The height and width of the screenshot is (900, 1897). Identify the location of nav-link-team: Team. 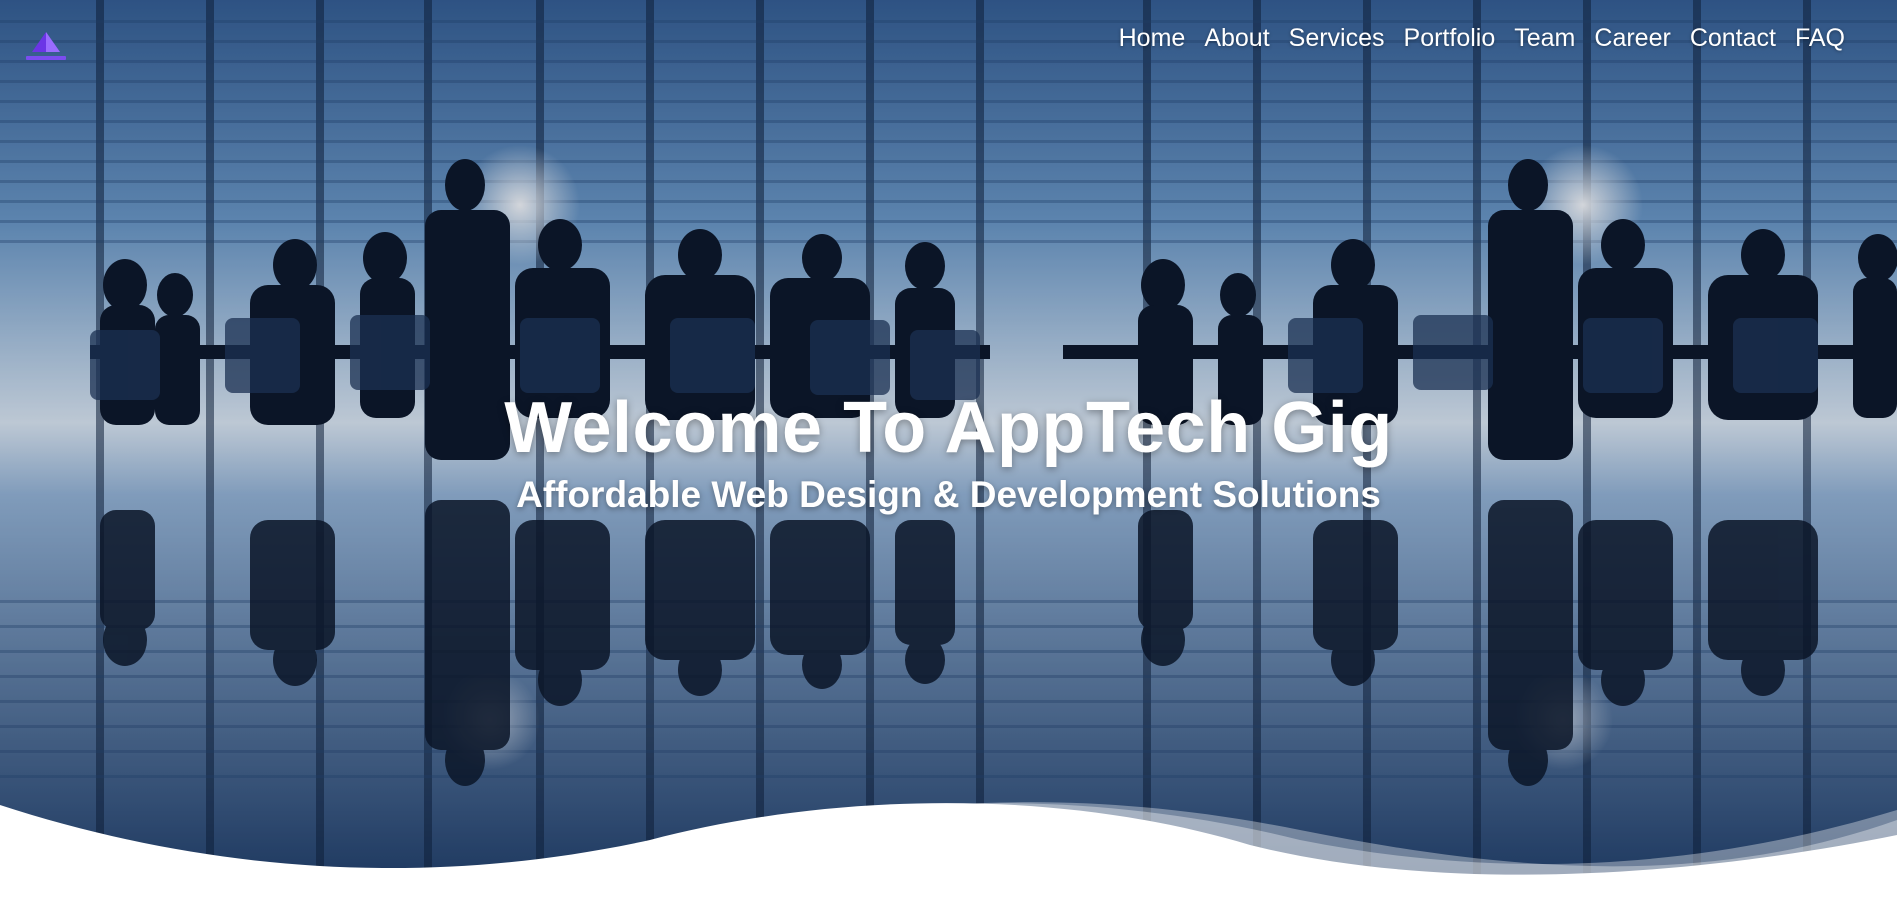
(1535, 38).